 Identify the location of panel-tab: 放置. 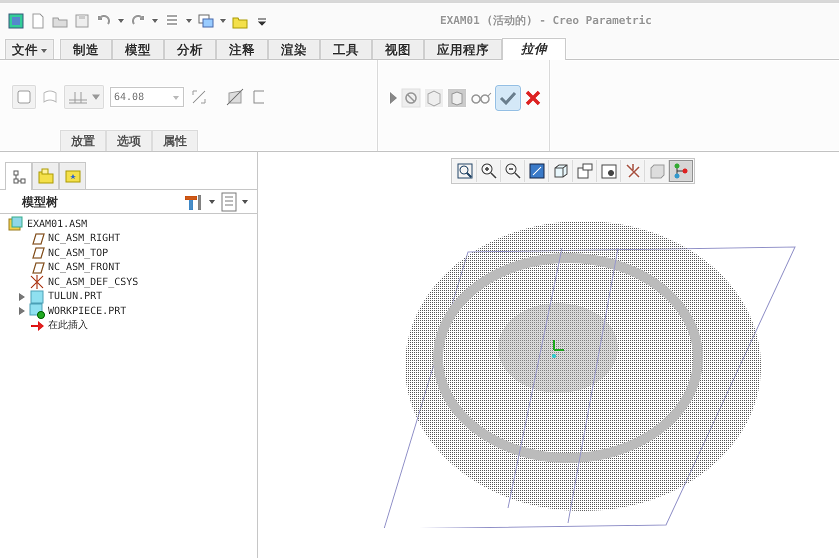
(83, 140).